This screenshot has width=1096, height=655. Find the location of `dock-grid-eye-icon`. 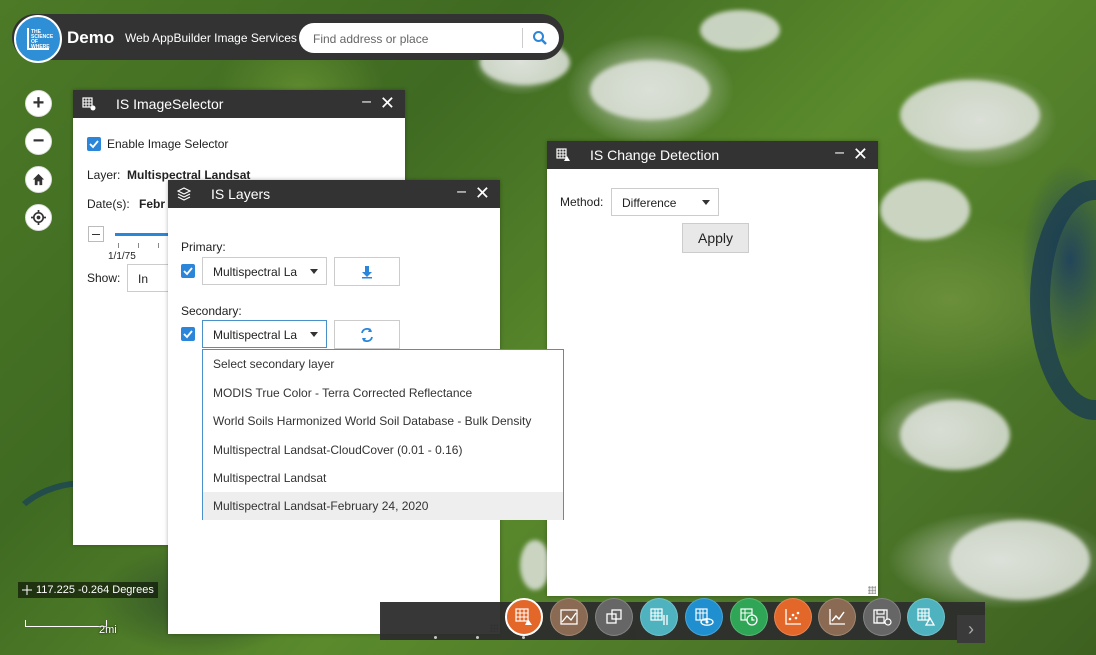

dock-grid-eye-icon is located at coordinates (704, 617).